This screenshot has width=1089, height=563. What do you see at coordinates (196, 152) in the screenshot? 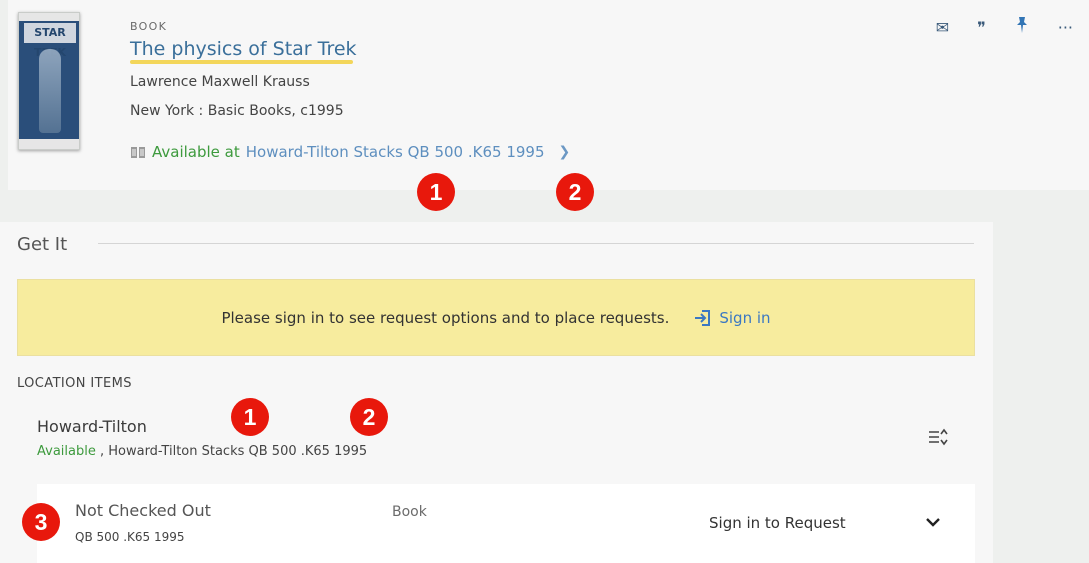
I see `availability-status: Available at` at bounding box center [196, 152].